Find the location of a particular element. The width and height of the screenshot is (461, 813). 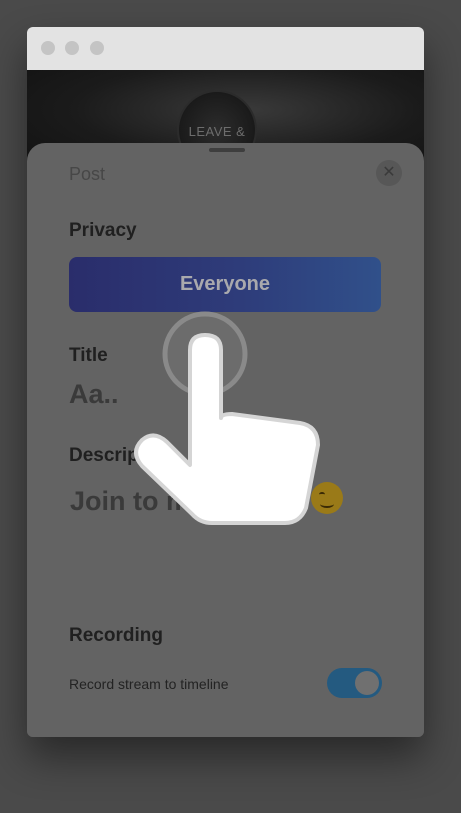

window-dot-maximize is located at coordinates (97, 48).